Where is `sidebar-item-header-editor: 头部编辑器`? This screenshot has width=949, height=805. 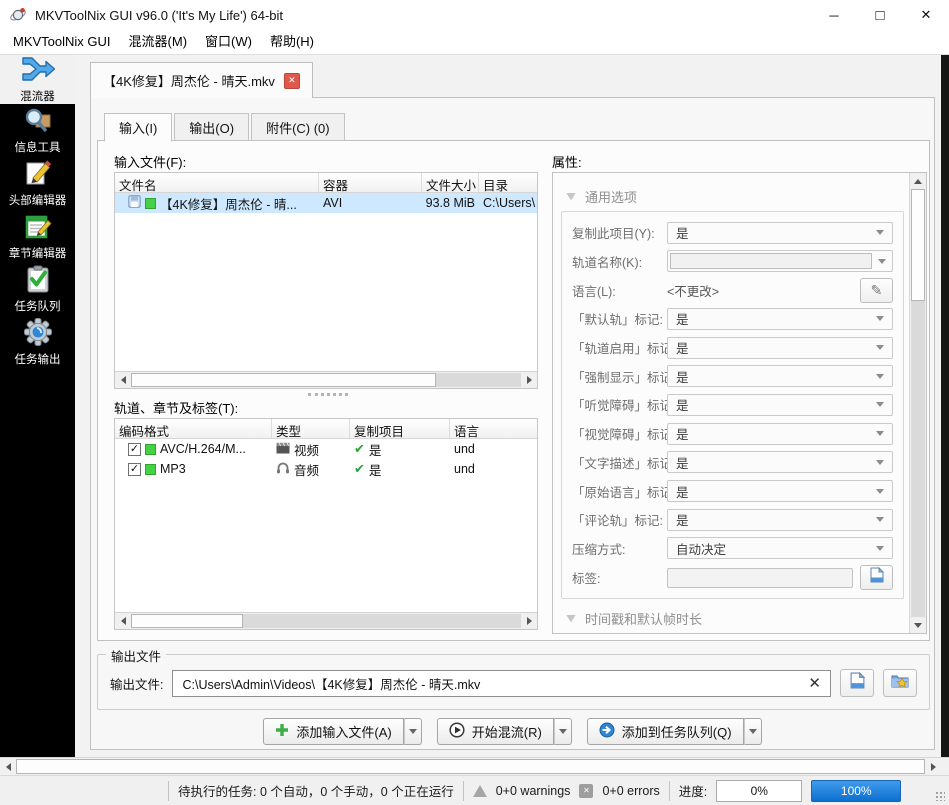
sidebar-item-header-editor: 头部编辑器 is located at coordinates (37, 183).